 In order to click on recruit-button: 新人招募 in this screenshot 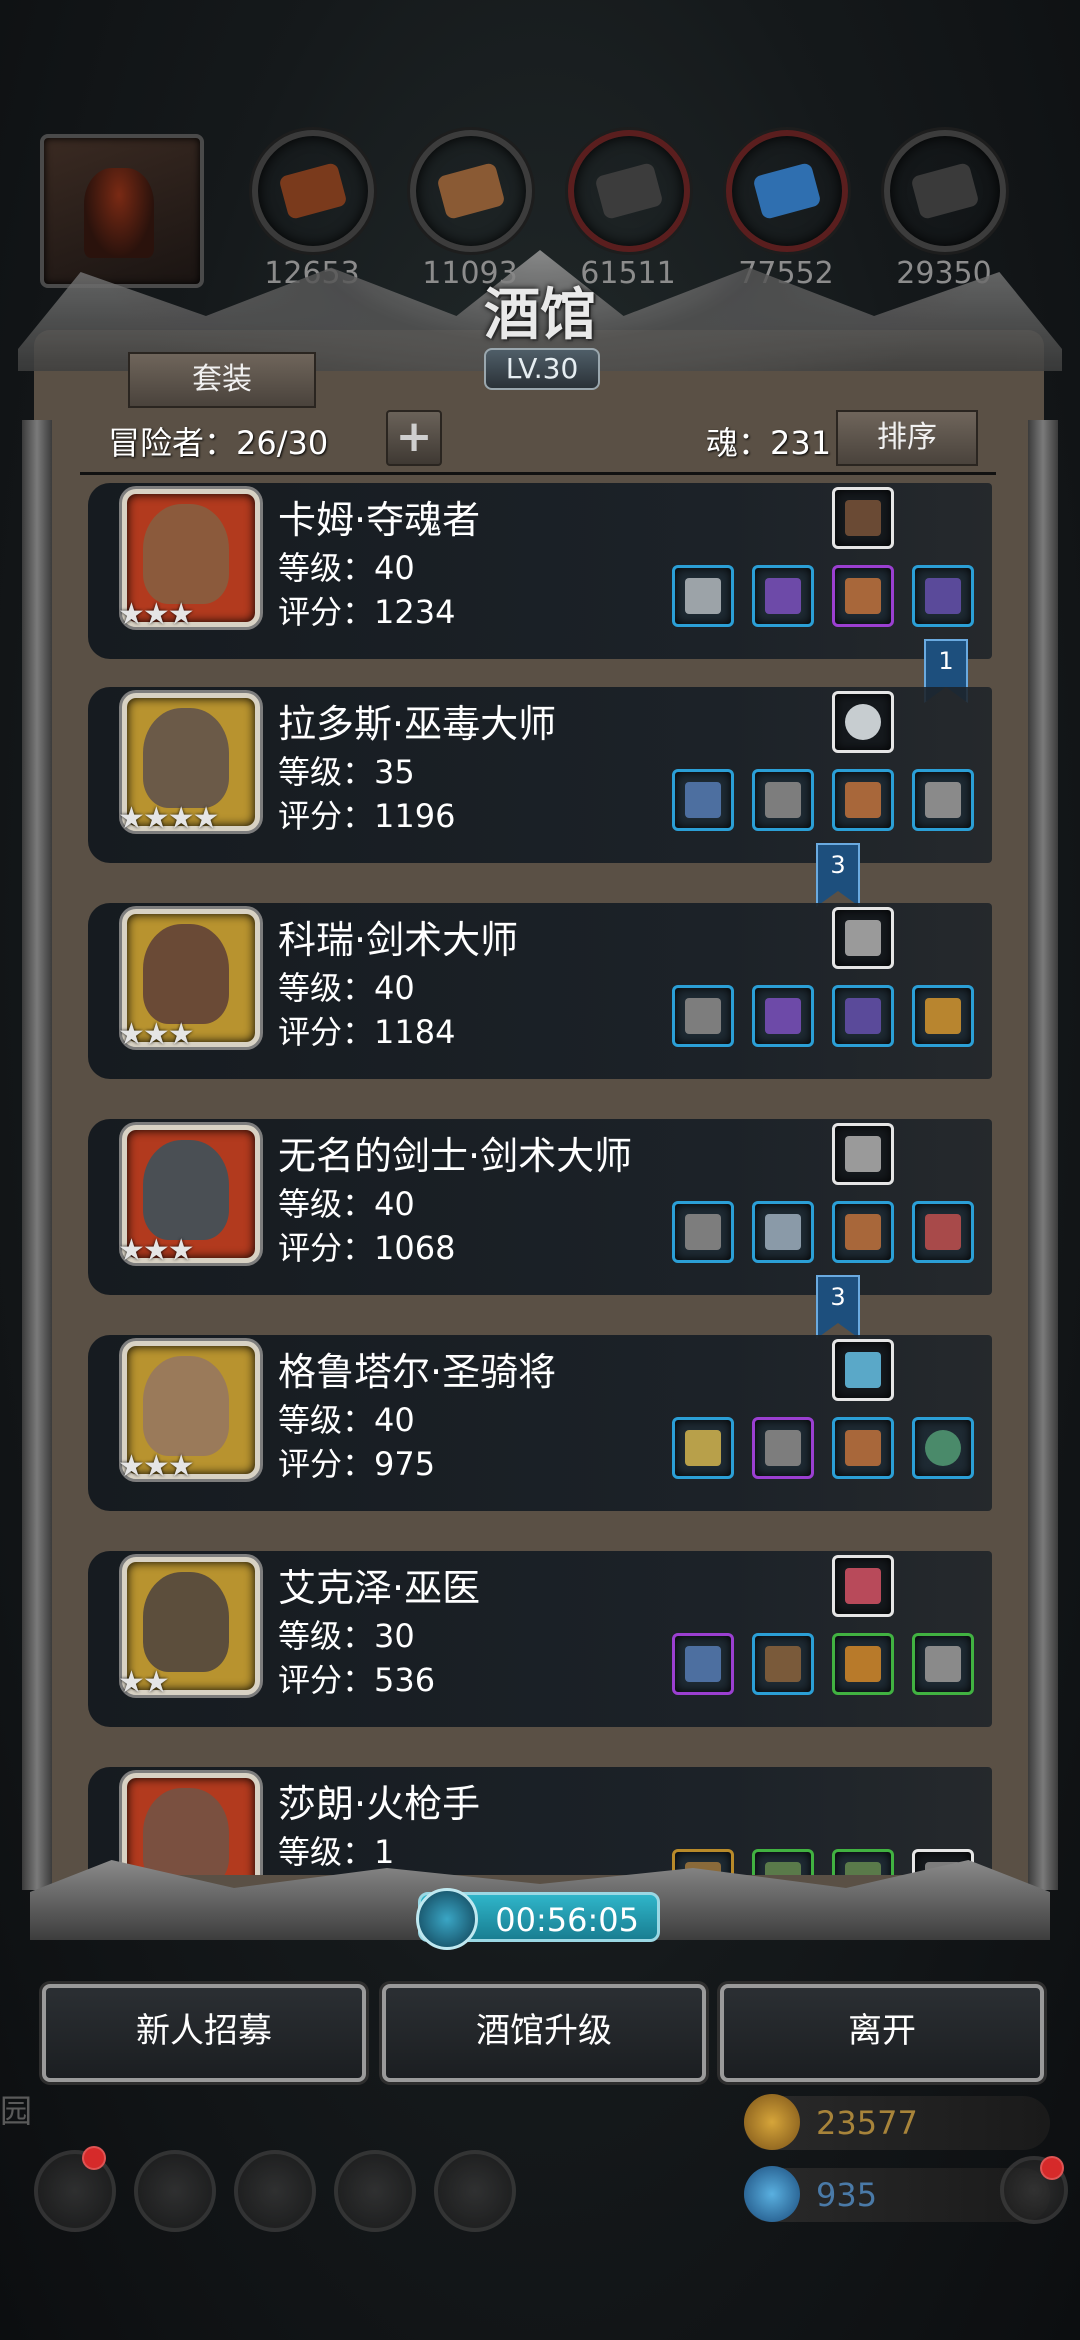, I will do `click(204, 2033)`.